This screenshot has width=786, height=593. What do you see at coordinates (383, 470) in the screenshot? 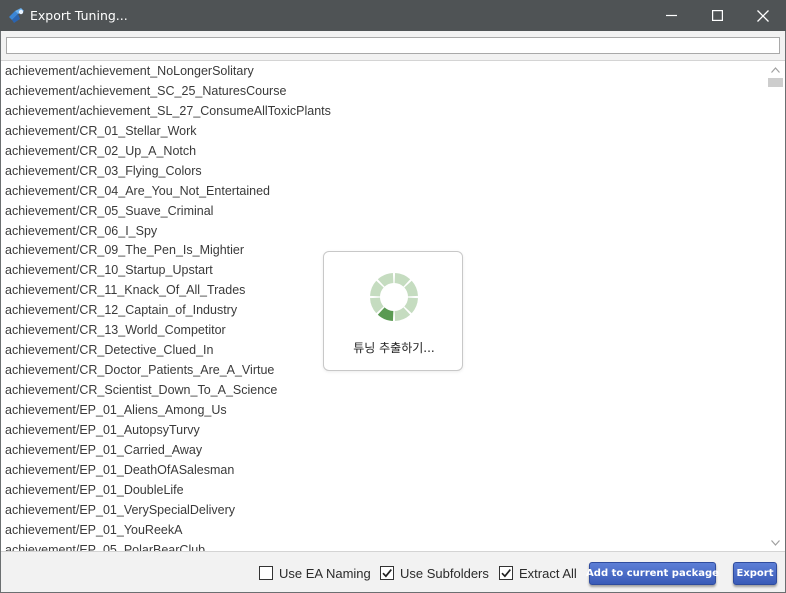
I see `list-item: achievement/EP_01_DeathOfASalesman` at bounding box center [383, 470].